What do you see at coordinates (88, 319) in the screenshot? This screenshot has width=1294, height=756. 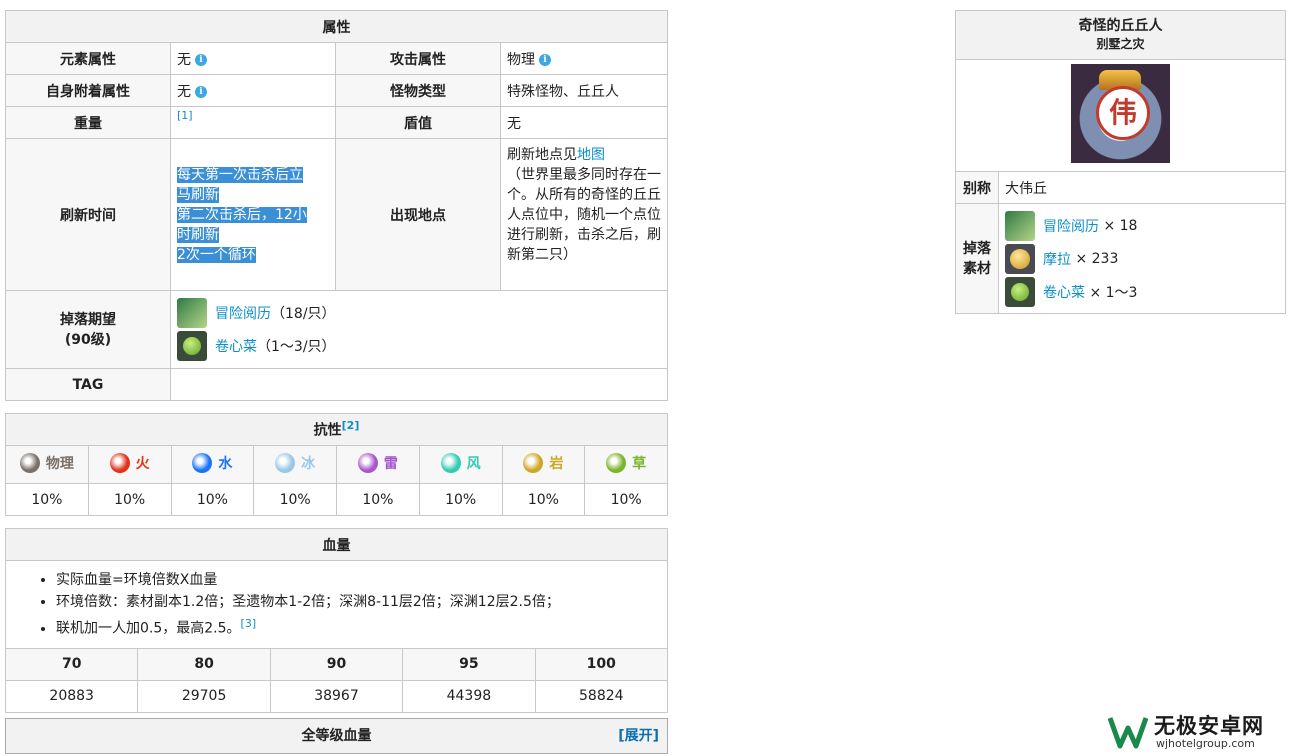 I see `drop-expect-title: 掉落期望` at bounding box center [88, 319].